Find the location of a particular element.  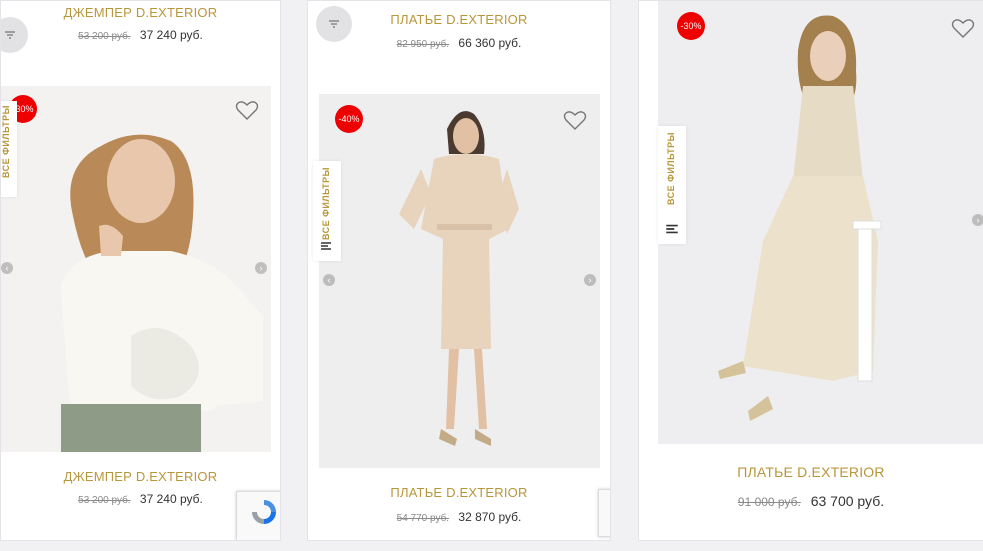

discount-badge: -30% is located at coordinates (691, 26).